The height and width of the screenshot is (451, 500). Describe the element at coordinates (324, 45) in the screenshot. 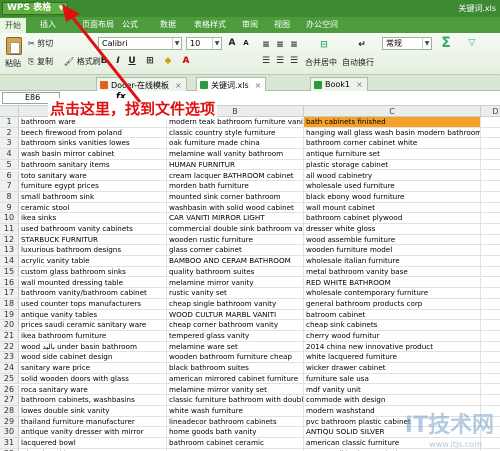

I see `merge-center-icon: ⊟` at that location.